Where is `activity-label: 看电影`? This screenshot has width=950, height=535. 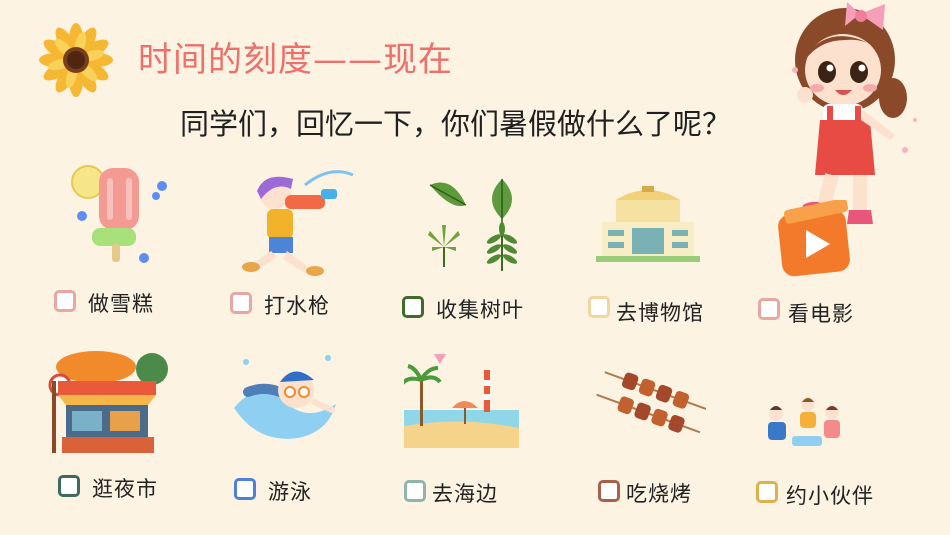
activity-label: 看电影 is located at coordinates (821, 314).